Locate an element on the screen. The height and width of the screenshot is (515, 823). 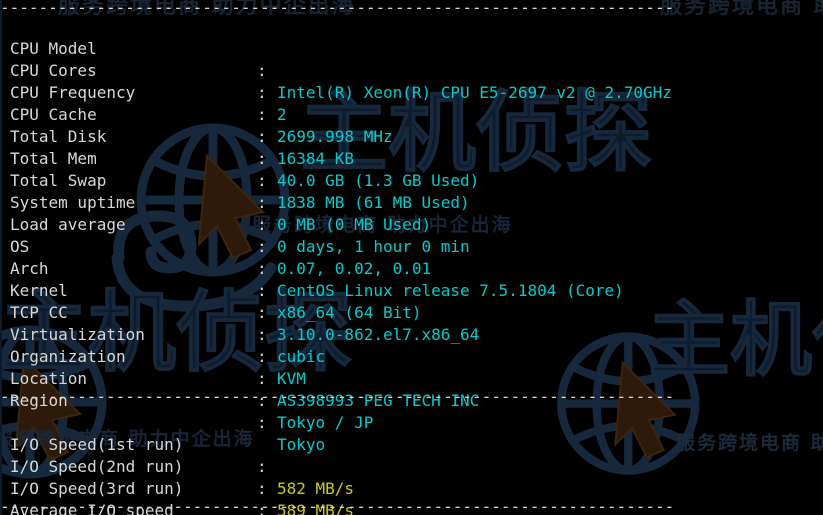
window-left-border is located at coordinates (1, 257).